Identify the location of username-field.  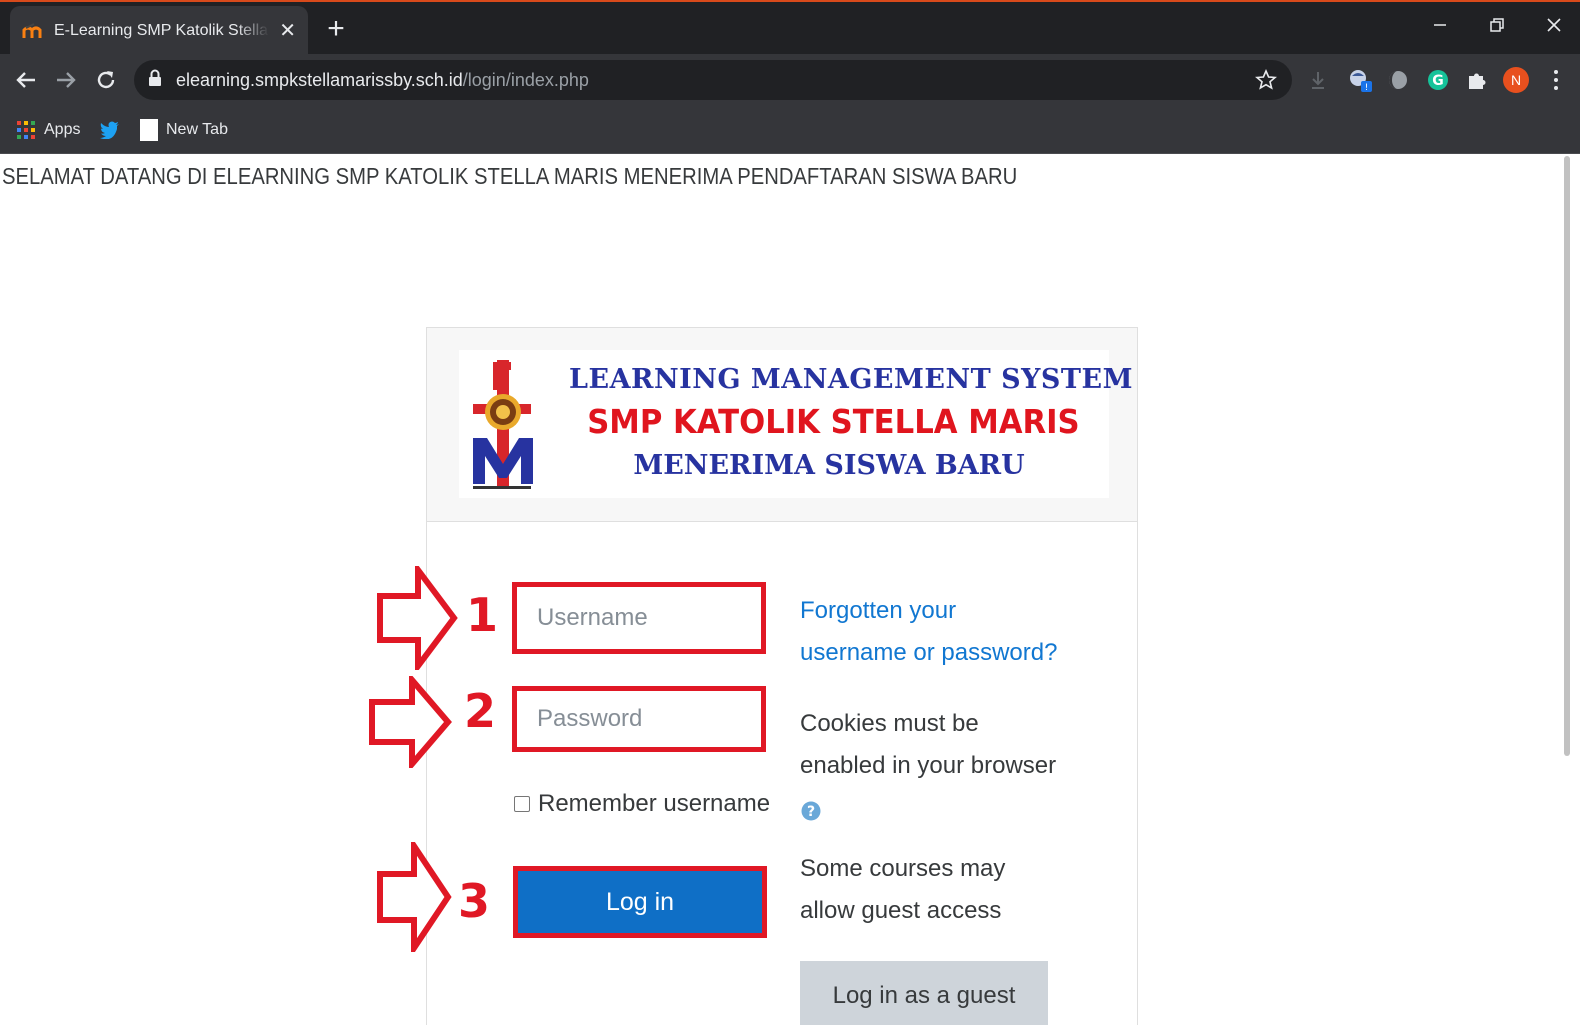
(639, 618).